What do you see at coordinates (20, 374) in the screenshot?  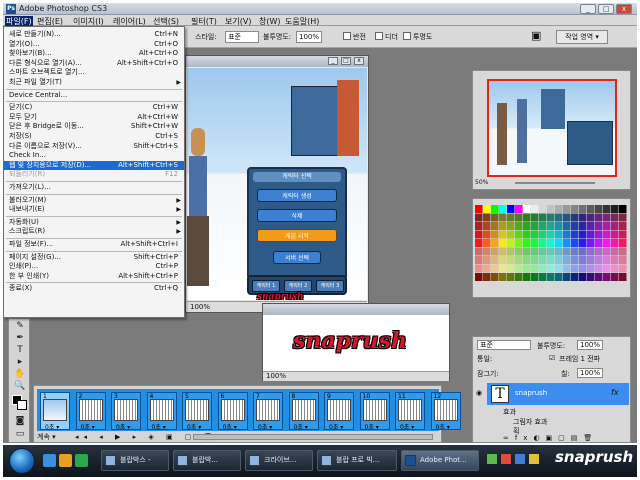 I see `hand-tool-icon: ✋` at bounding box center [20, 374].